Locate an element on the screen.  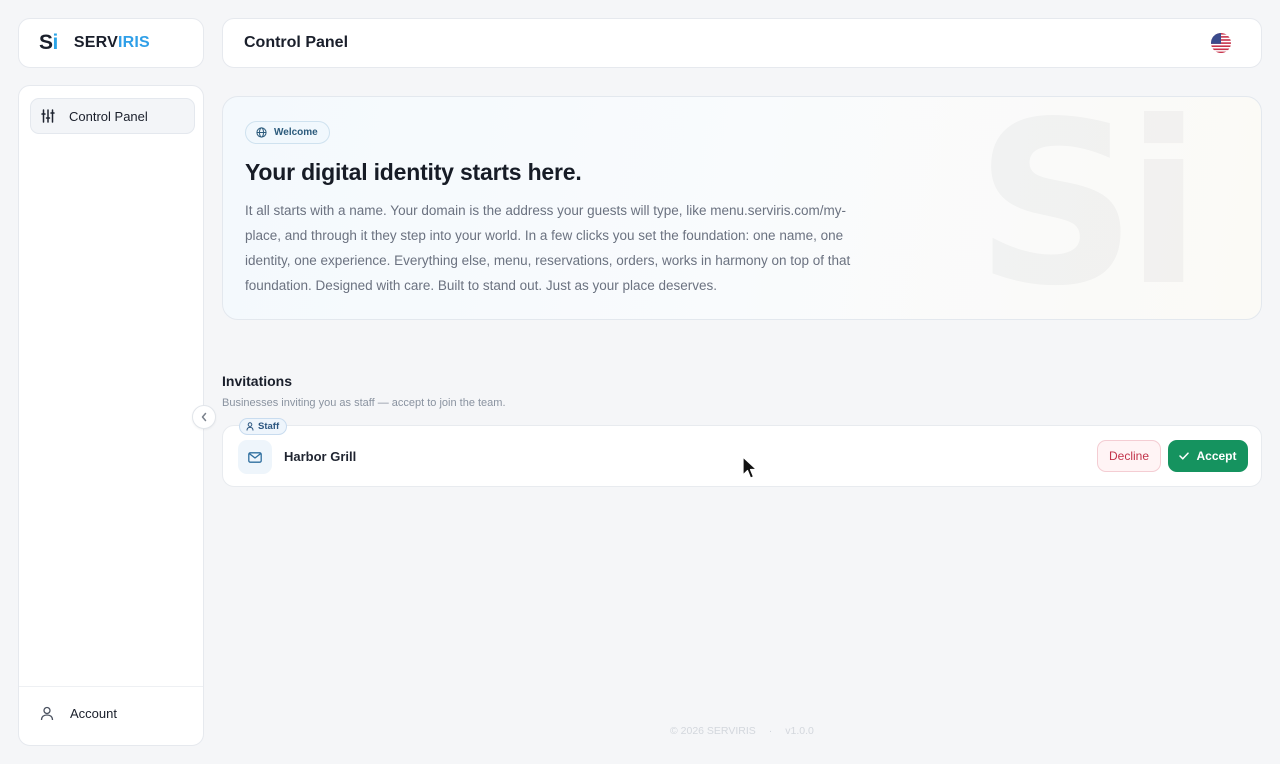
sidebar: Control Panel Account is located at coordinates (111, 415).